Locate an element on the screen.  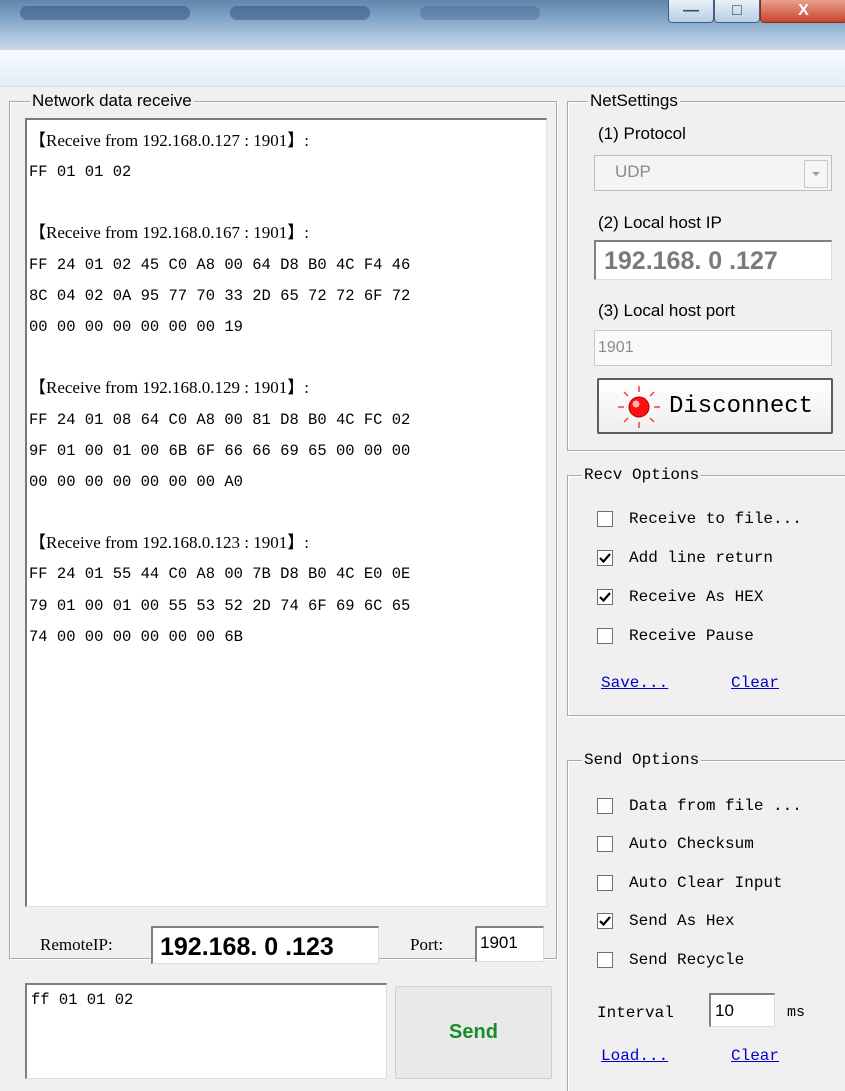
local-ip-label: (2) Local host IP is located at coordinates (660, 222).